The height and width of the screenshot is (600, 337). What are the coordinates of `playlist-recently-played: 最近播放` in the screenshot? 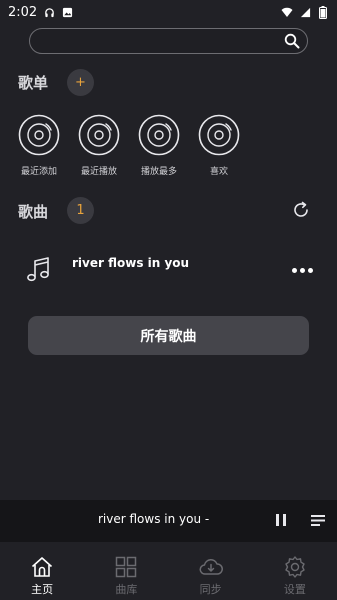 It's located at (99, 145).